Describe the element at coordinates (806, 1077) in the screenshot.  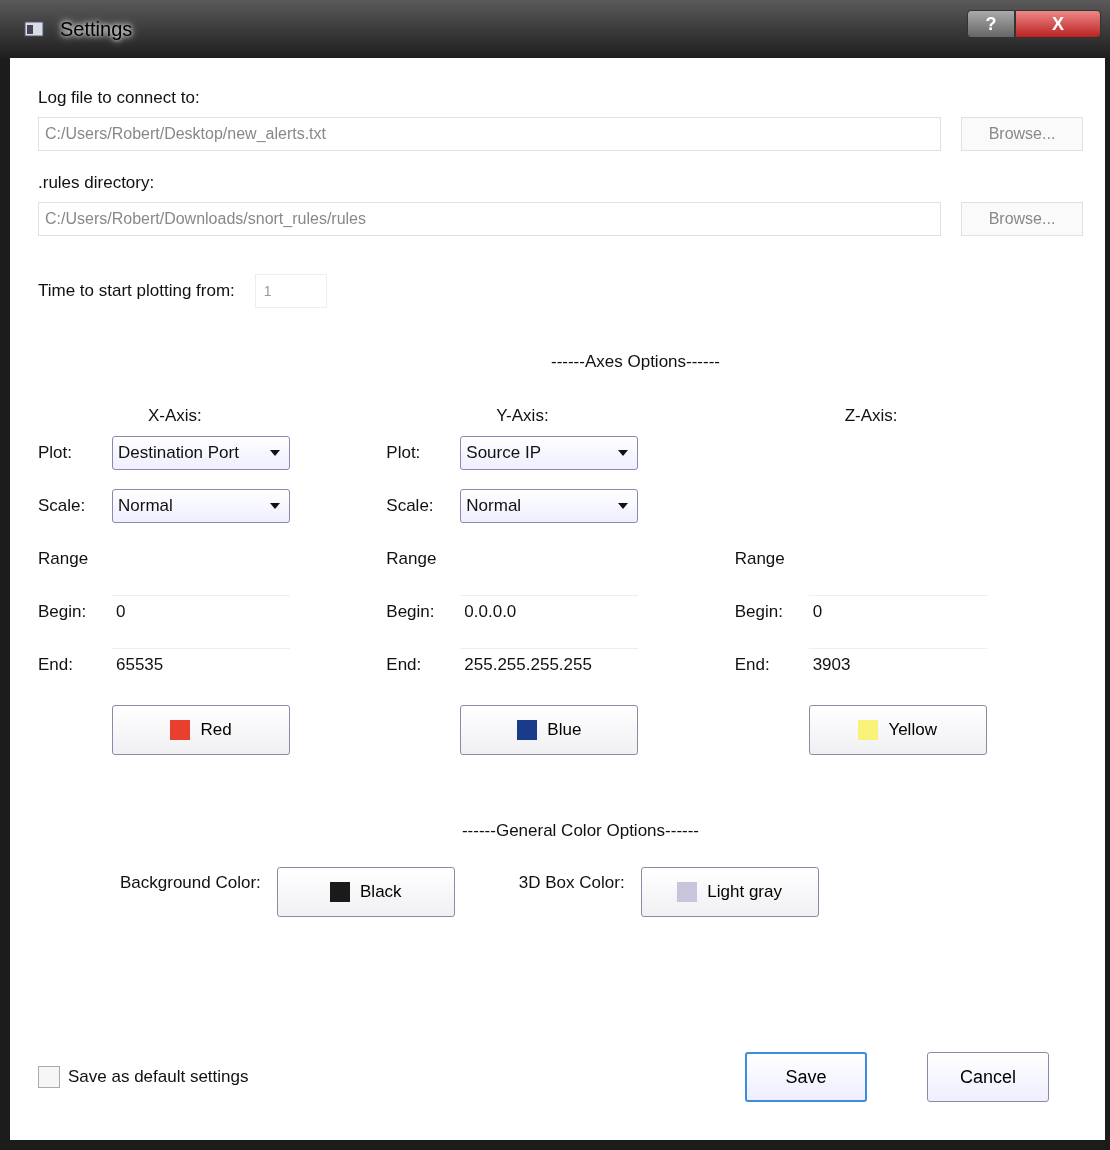
I see `save-button: Save` at that location.